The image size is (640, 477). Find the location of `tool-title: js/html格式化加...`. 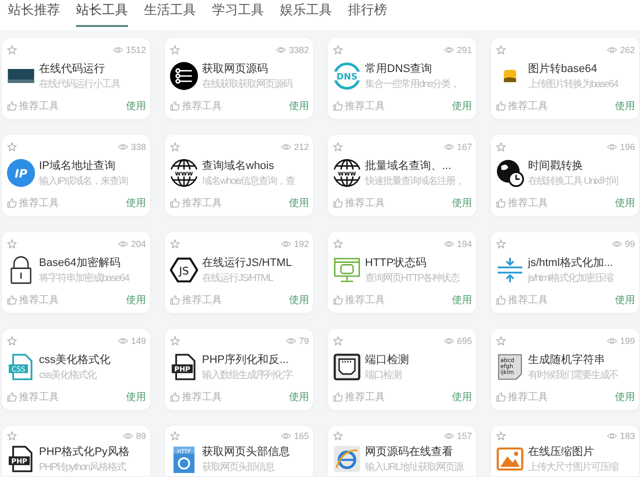

tool-title: js/html格式化加... is located at coordinates (570, 263).